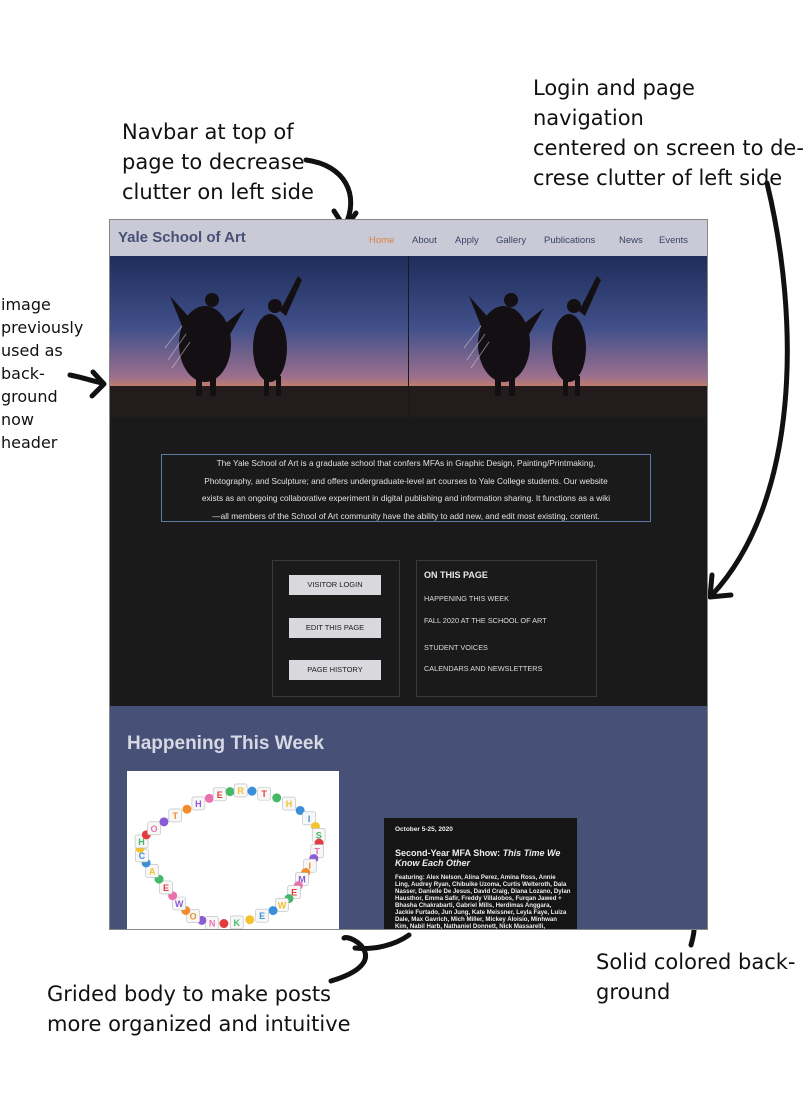 The image size is (812, 1094). Describe the element at coordinates (668, 148) in the screenshot. I see `annotation-line: centered on screen to de-` at that location.